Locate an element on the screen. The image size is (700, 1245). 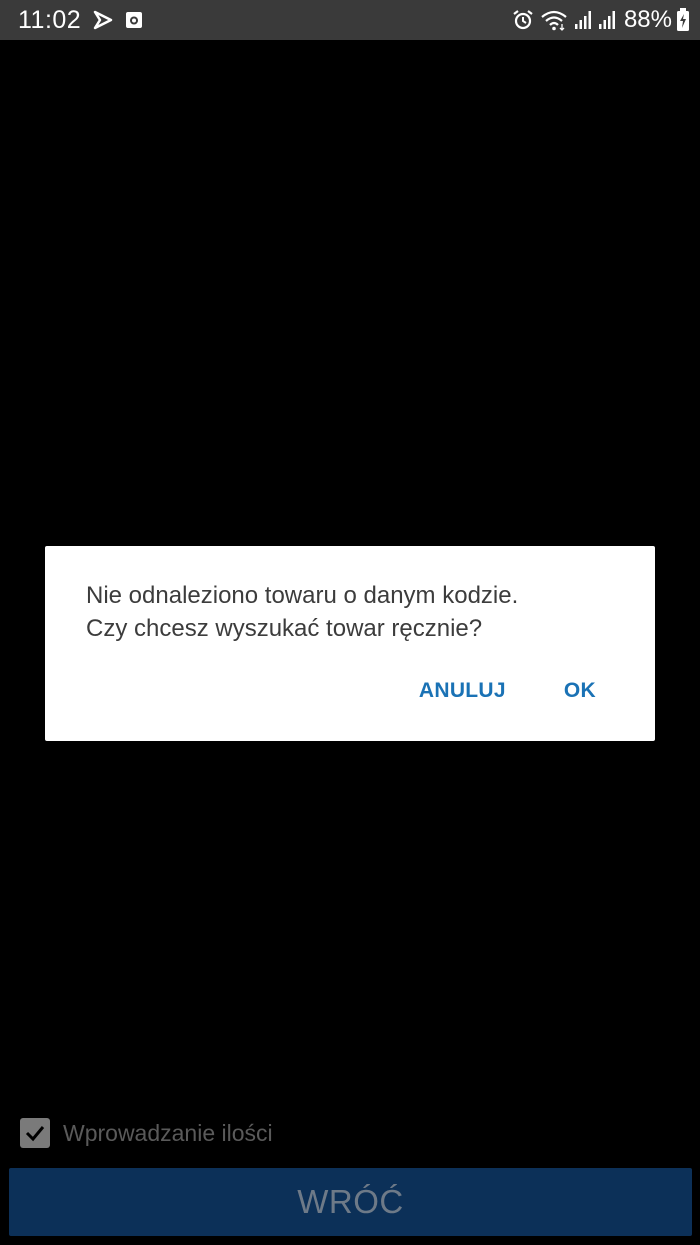
ok-button: OK is located at coordinates (580, 691).